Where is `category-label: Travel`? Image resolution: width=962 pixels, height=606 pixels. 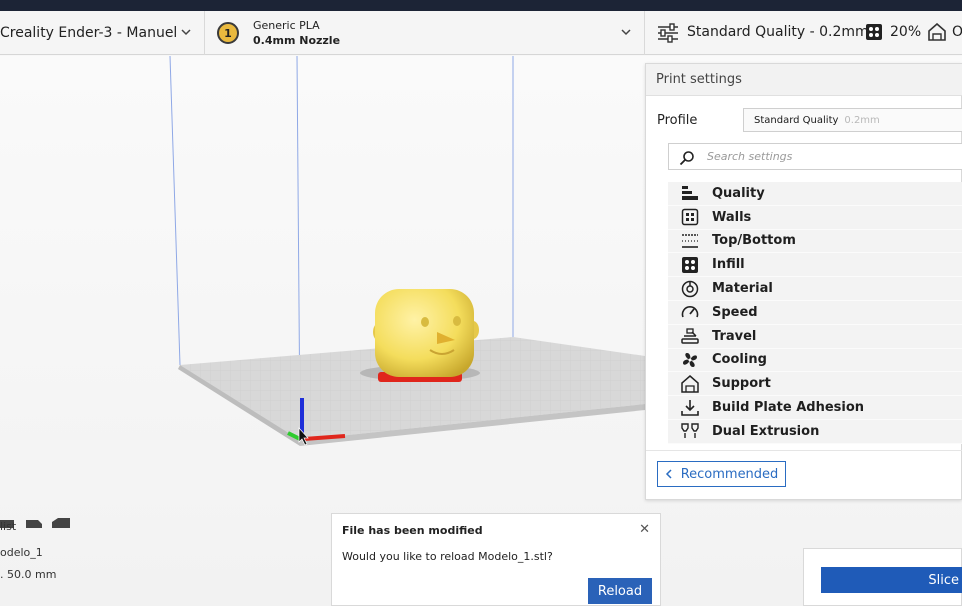
category-label: Travel is located at coordinates (734, 336).